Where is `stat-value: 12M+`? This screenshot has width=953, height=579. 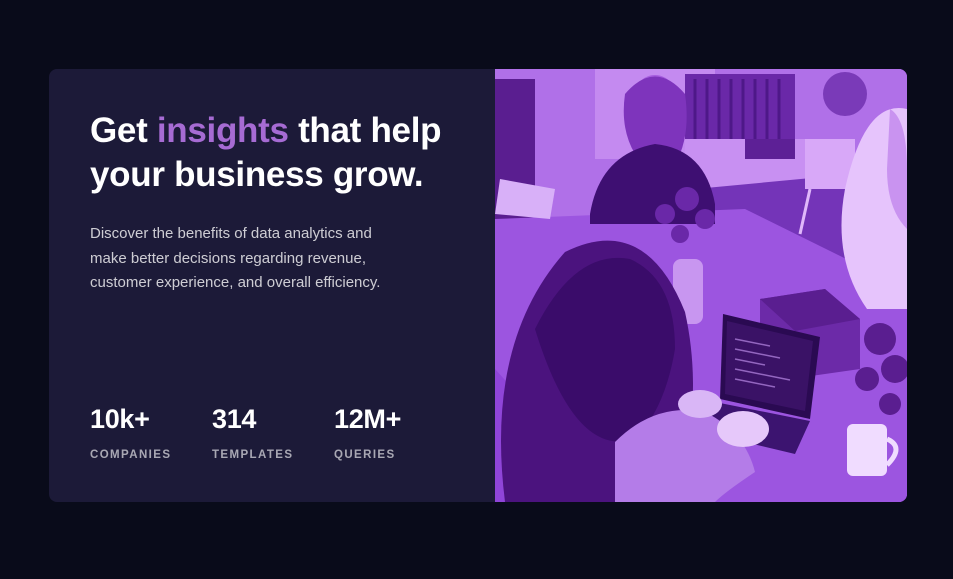
stat-value: 12M+ is located at coordinates (368, 419).